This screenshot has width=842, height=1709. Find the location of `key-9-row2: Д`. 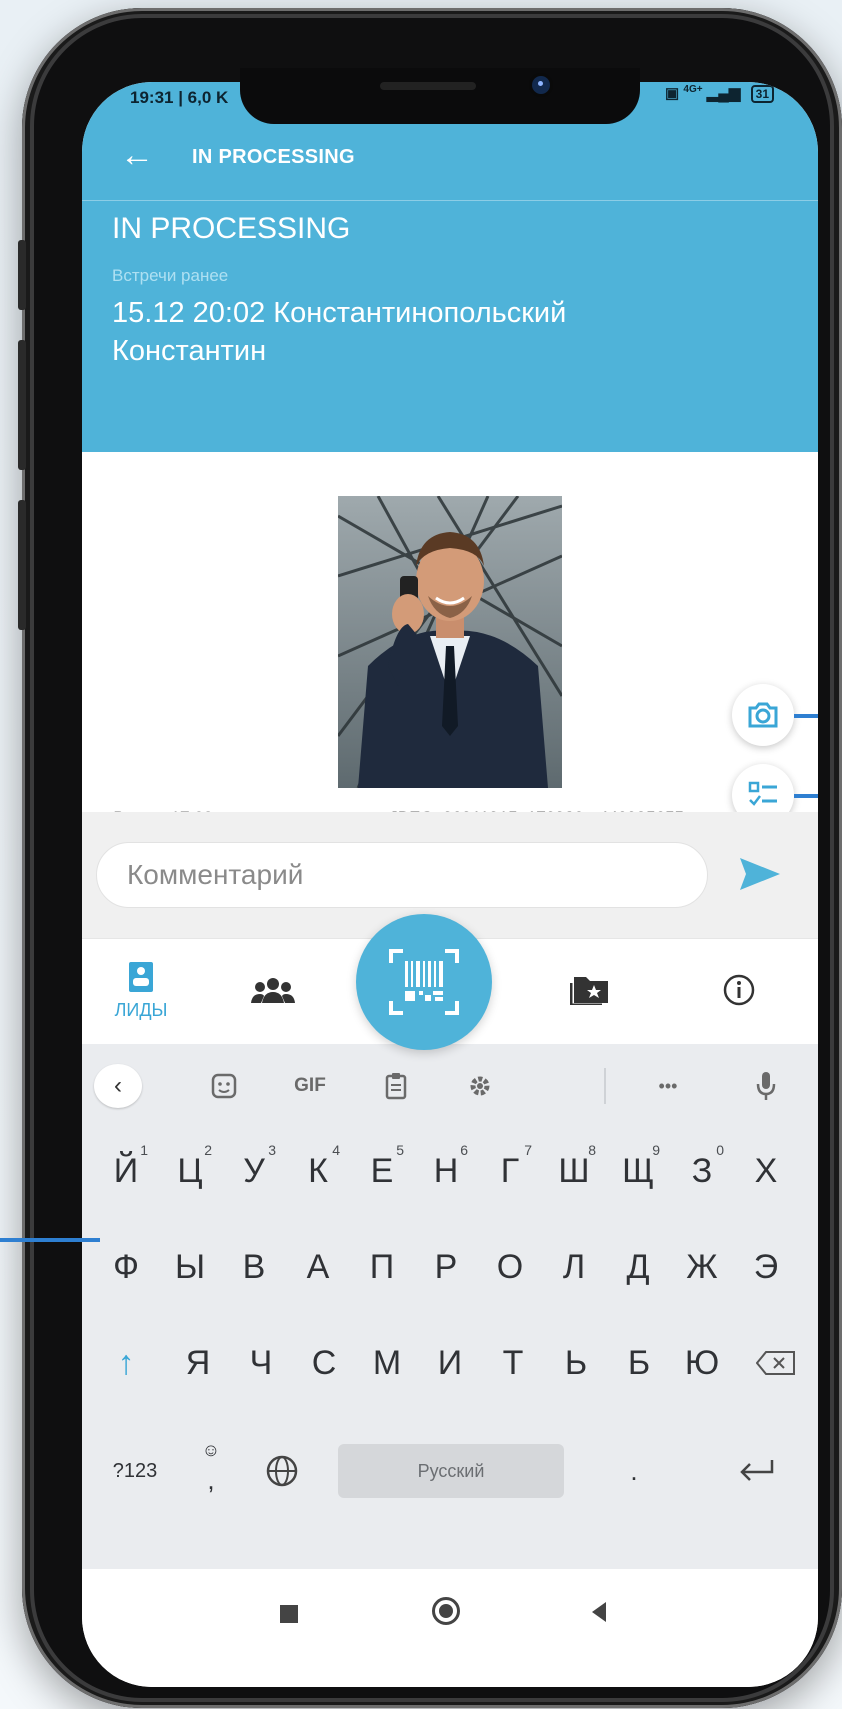

key-9-row2: Д is located at coordinates (638, 1267).